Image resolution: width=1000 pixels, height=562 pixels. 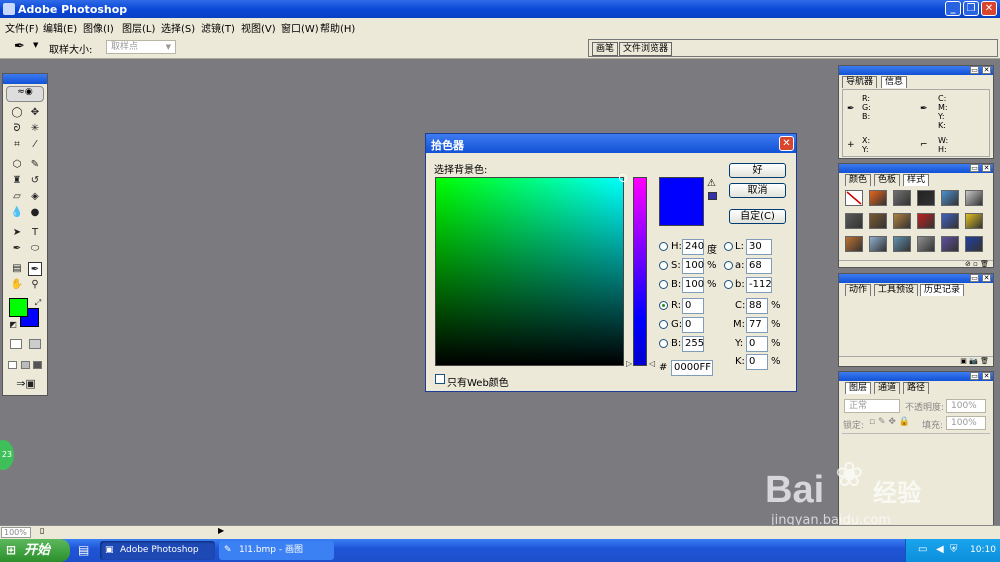 I want to click on menu-view: 视图(V), so click(x=258, y=27).